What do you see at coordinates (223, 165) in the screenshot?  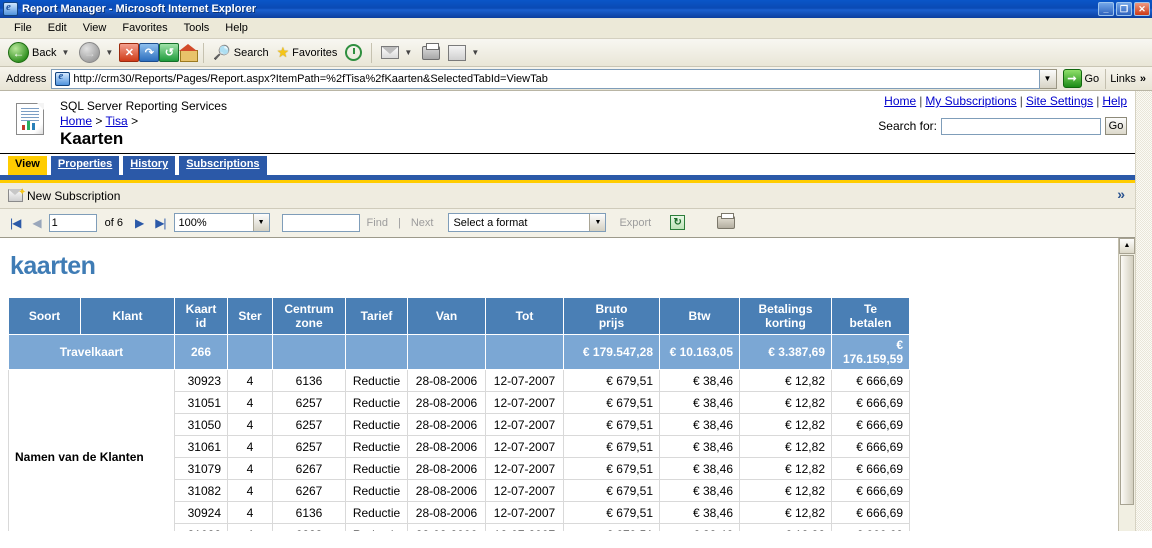 I see `tab-subscriptions: Subscriptions` at bounding box center [223, 165].